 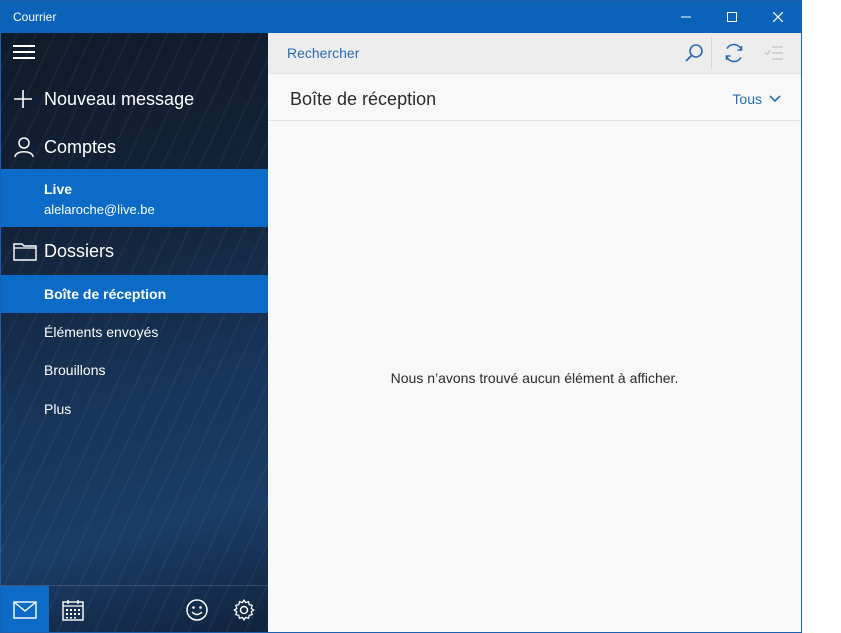 I want to click on folder-item-drafts: Brouillons, so click(x=134, y=370).